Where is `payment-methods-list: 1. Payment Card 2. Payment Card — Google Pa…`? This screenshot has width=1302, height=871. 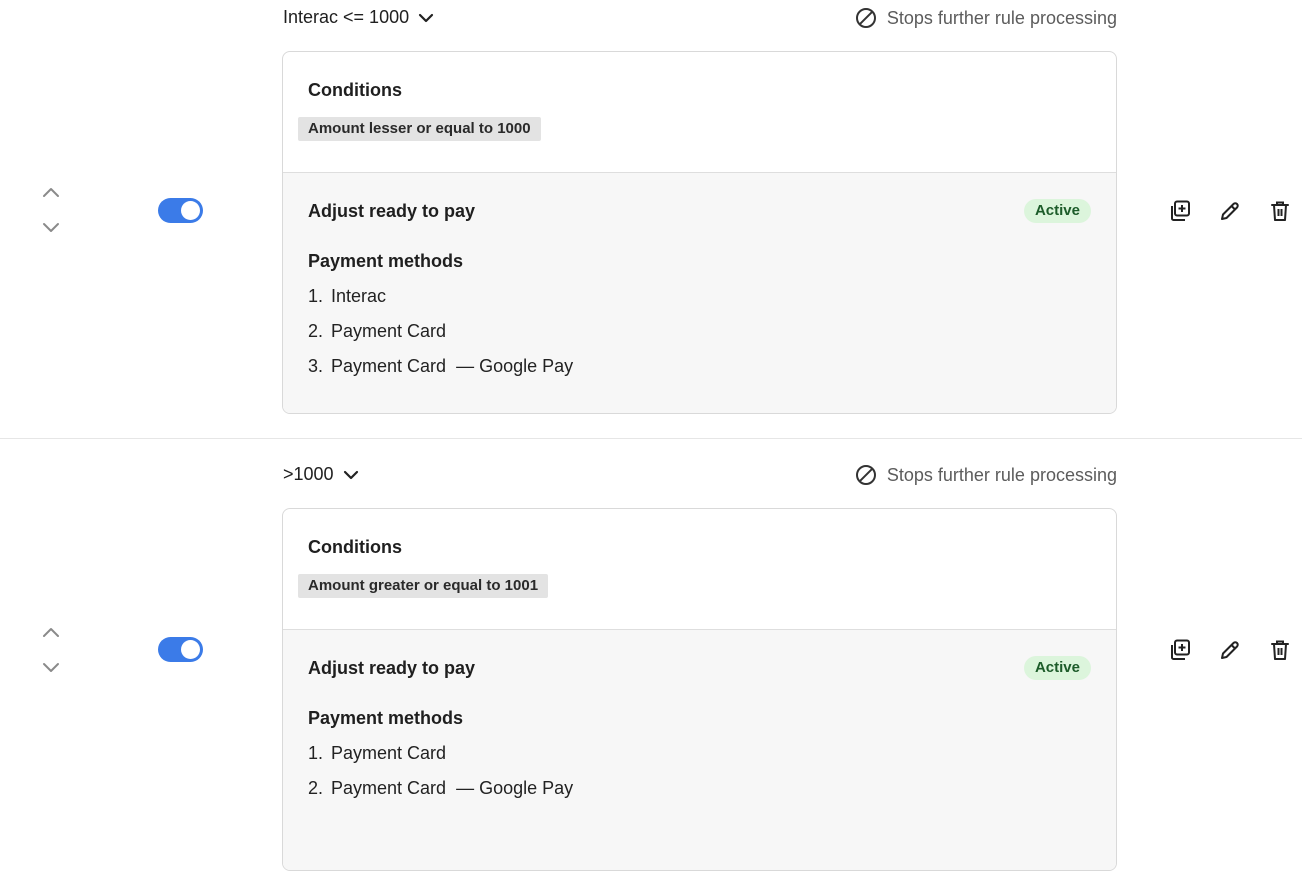
payment-methods-list: 1. Payment Card 2. Payment Card — Google Pa… is located at coordinates (440, 778).